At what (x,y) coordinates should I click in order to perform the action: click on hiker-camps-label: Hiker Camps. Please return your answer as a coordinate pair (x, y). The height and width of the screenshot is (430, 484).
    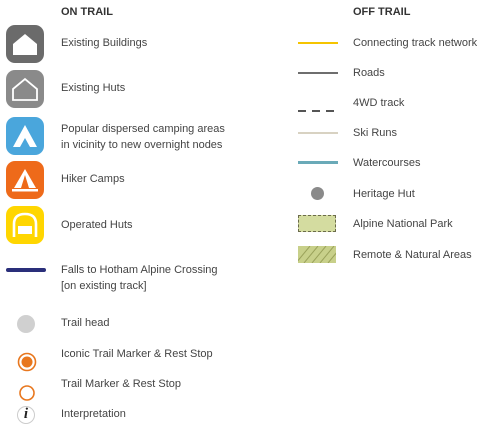
    Looking at the image, I should click on (93, 179).